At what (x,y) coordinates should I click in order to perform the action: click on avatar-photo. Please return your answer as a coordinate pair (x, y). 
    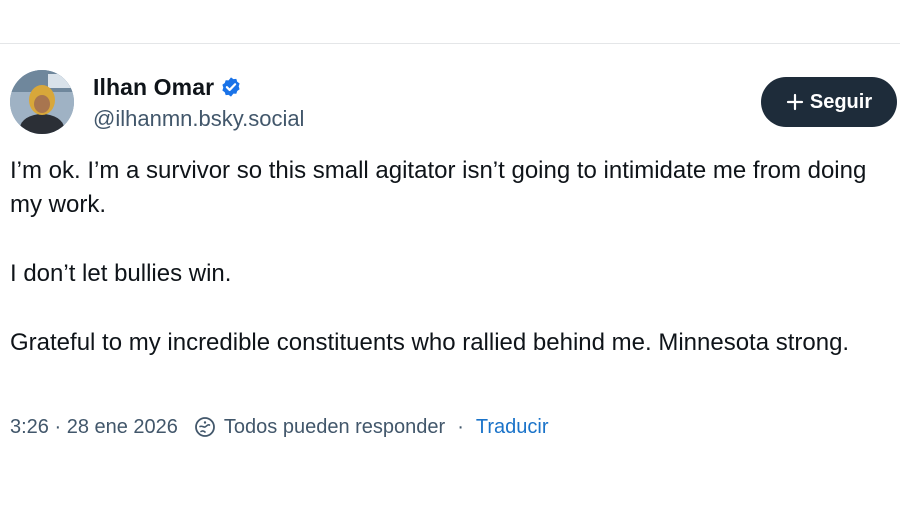
    Looking at the image, I should click on (42, 102).